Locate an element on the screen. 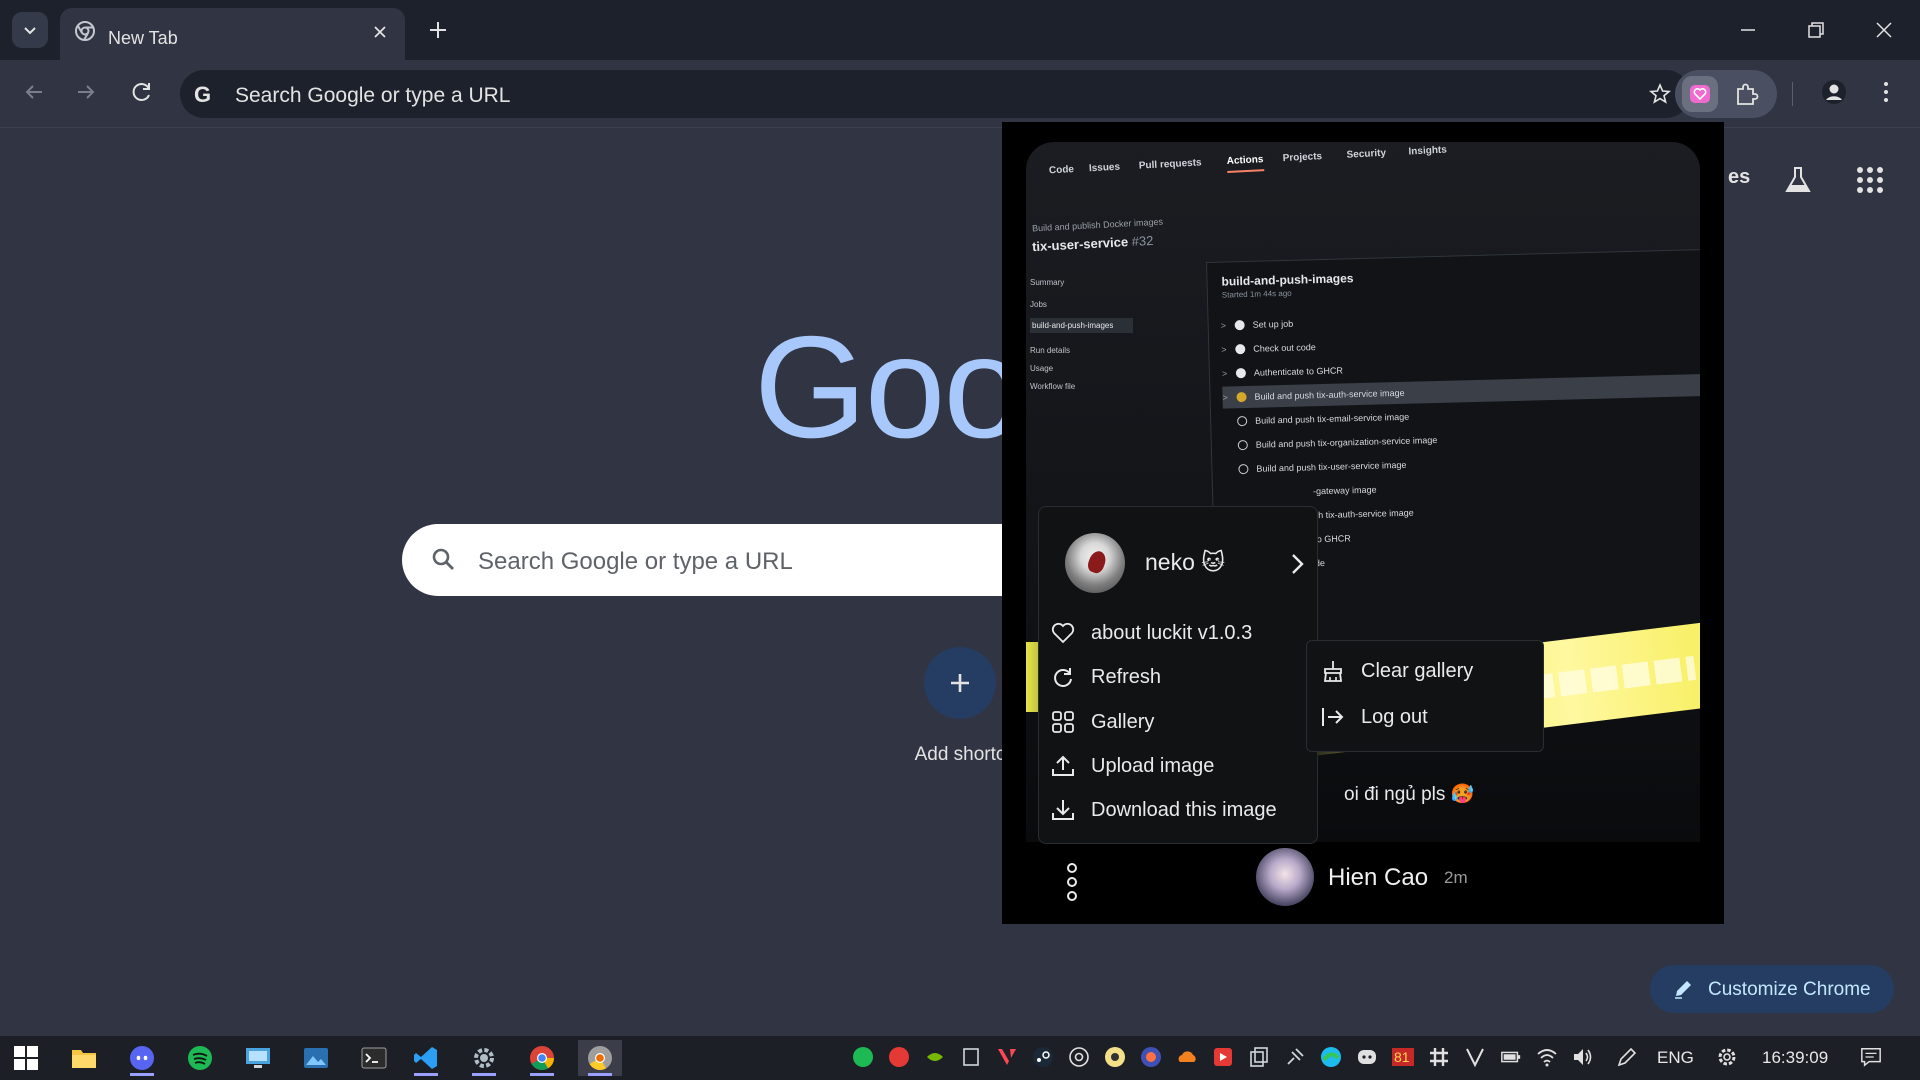 The width and height of the screenshot is (1920, 1080). taskbar-discord is located at coordinates (142, 1058).